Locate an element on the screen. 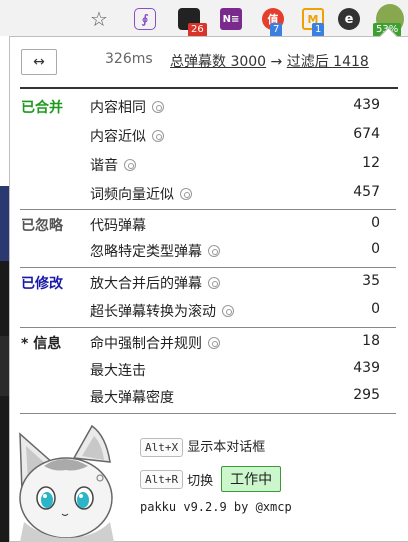  stat-value: 295 is located at coordinates (366, 395).